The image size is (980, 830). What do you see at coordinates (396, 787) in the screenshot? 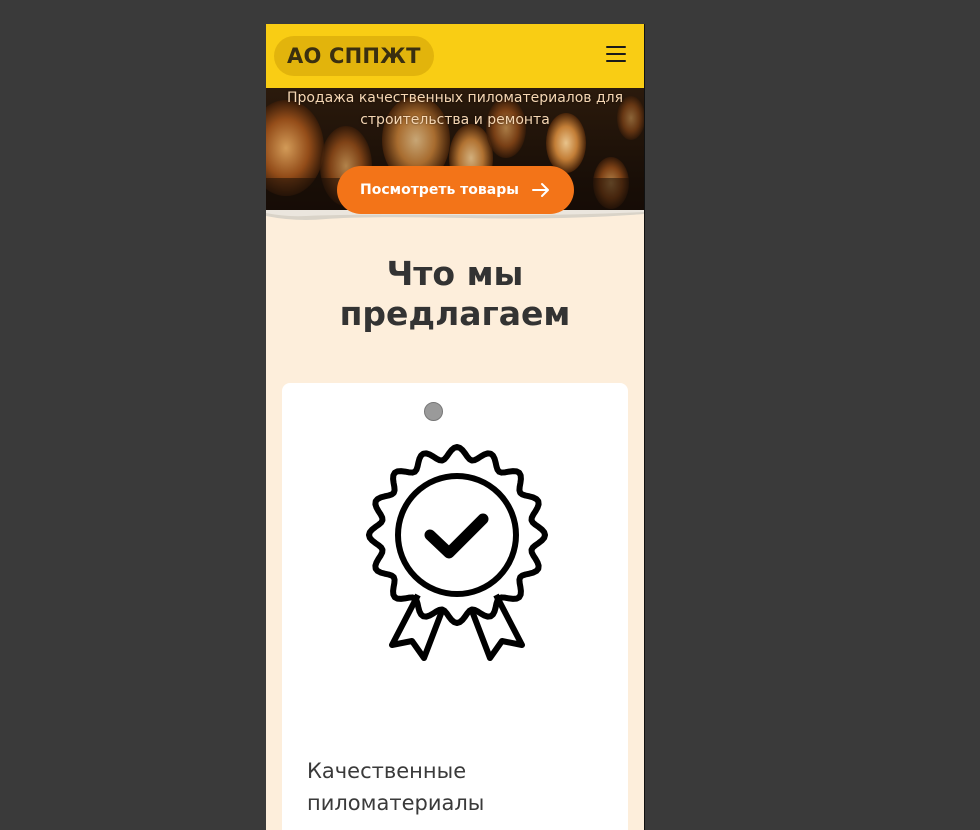
I see `card-title: Качественные пиломатериалы` at bounding box center [396, 787].